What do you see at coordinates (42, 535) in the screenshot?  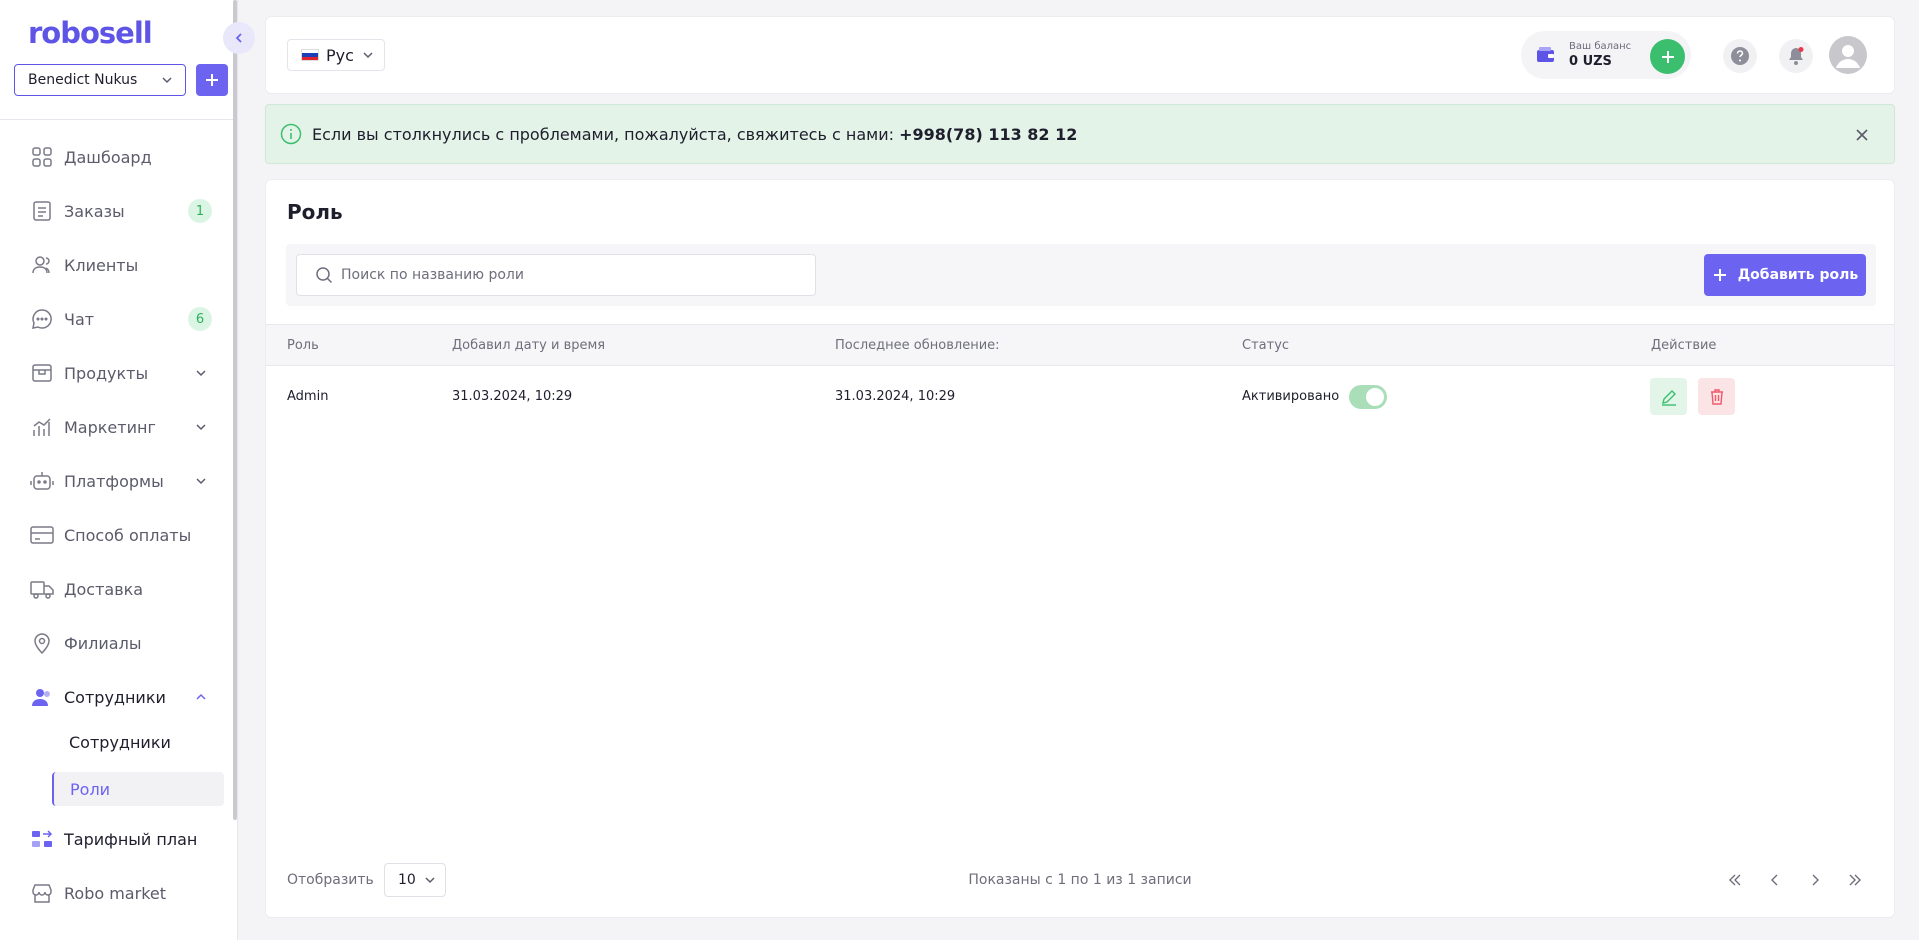 I see `card-icon` at bounding box center [42, 535].